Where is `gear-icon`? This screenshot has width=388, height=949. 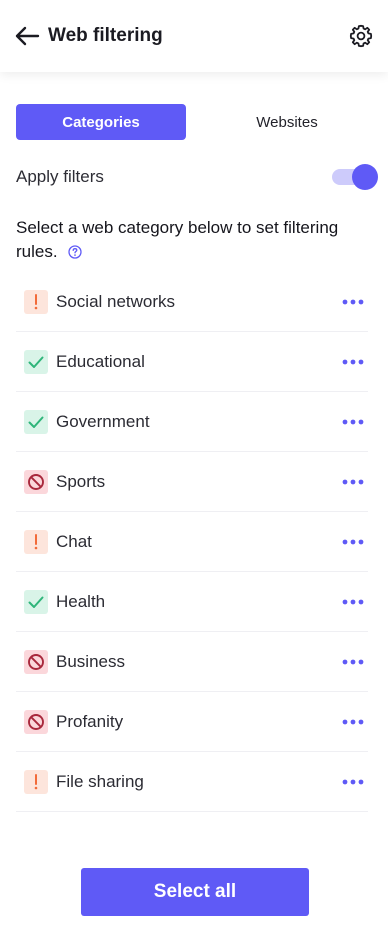
gear-icon is located at coordinates (361, 36).